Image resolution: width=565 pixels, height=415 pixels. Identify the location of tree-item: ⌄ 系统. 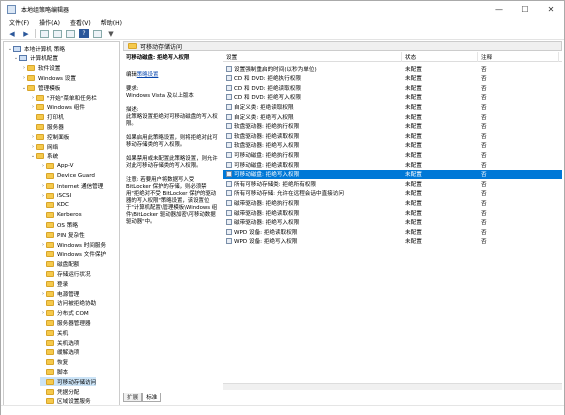
(44, 156).